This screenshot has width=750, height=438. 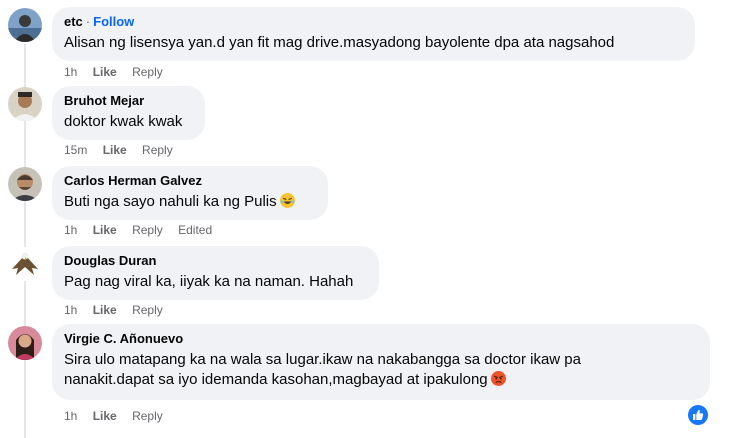 I want to click on comment-author: Bruhot Mejar, so click(x=104, y=100).